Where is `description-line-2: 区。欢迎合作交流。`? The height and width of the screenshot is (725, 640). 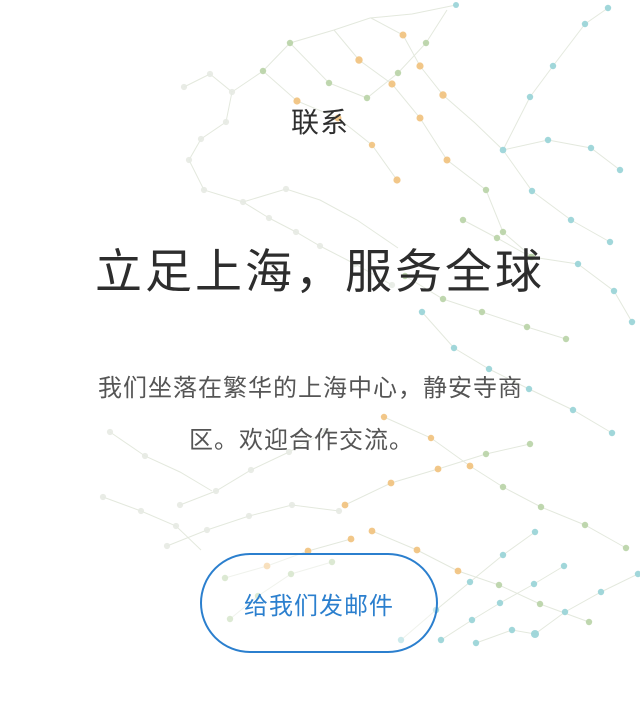
description-line-2: 区。欢迎合作交流。 is located at coordinates (301, 440).